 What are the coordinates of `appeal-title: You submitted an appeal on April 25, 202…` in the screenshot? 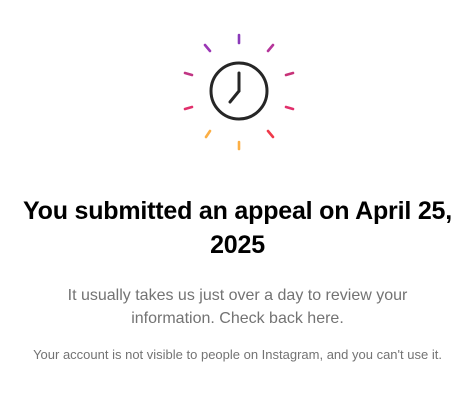 It's located at (237, 228).